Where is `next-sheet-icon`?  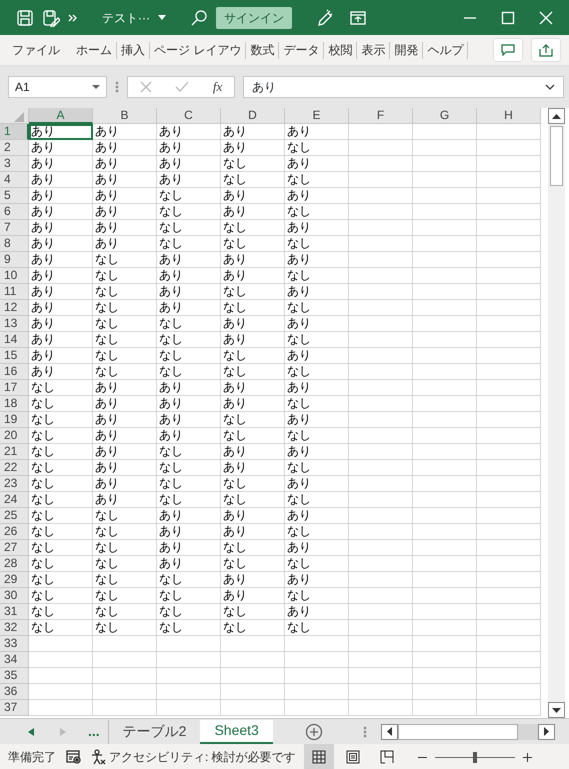 next-sheet-icon is located at coordinates (63, 732).